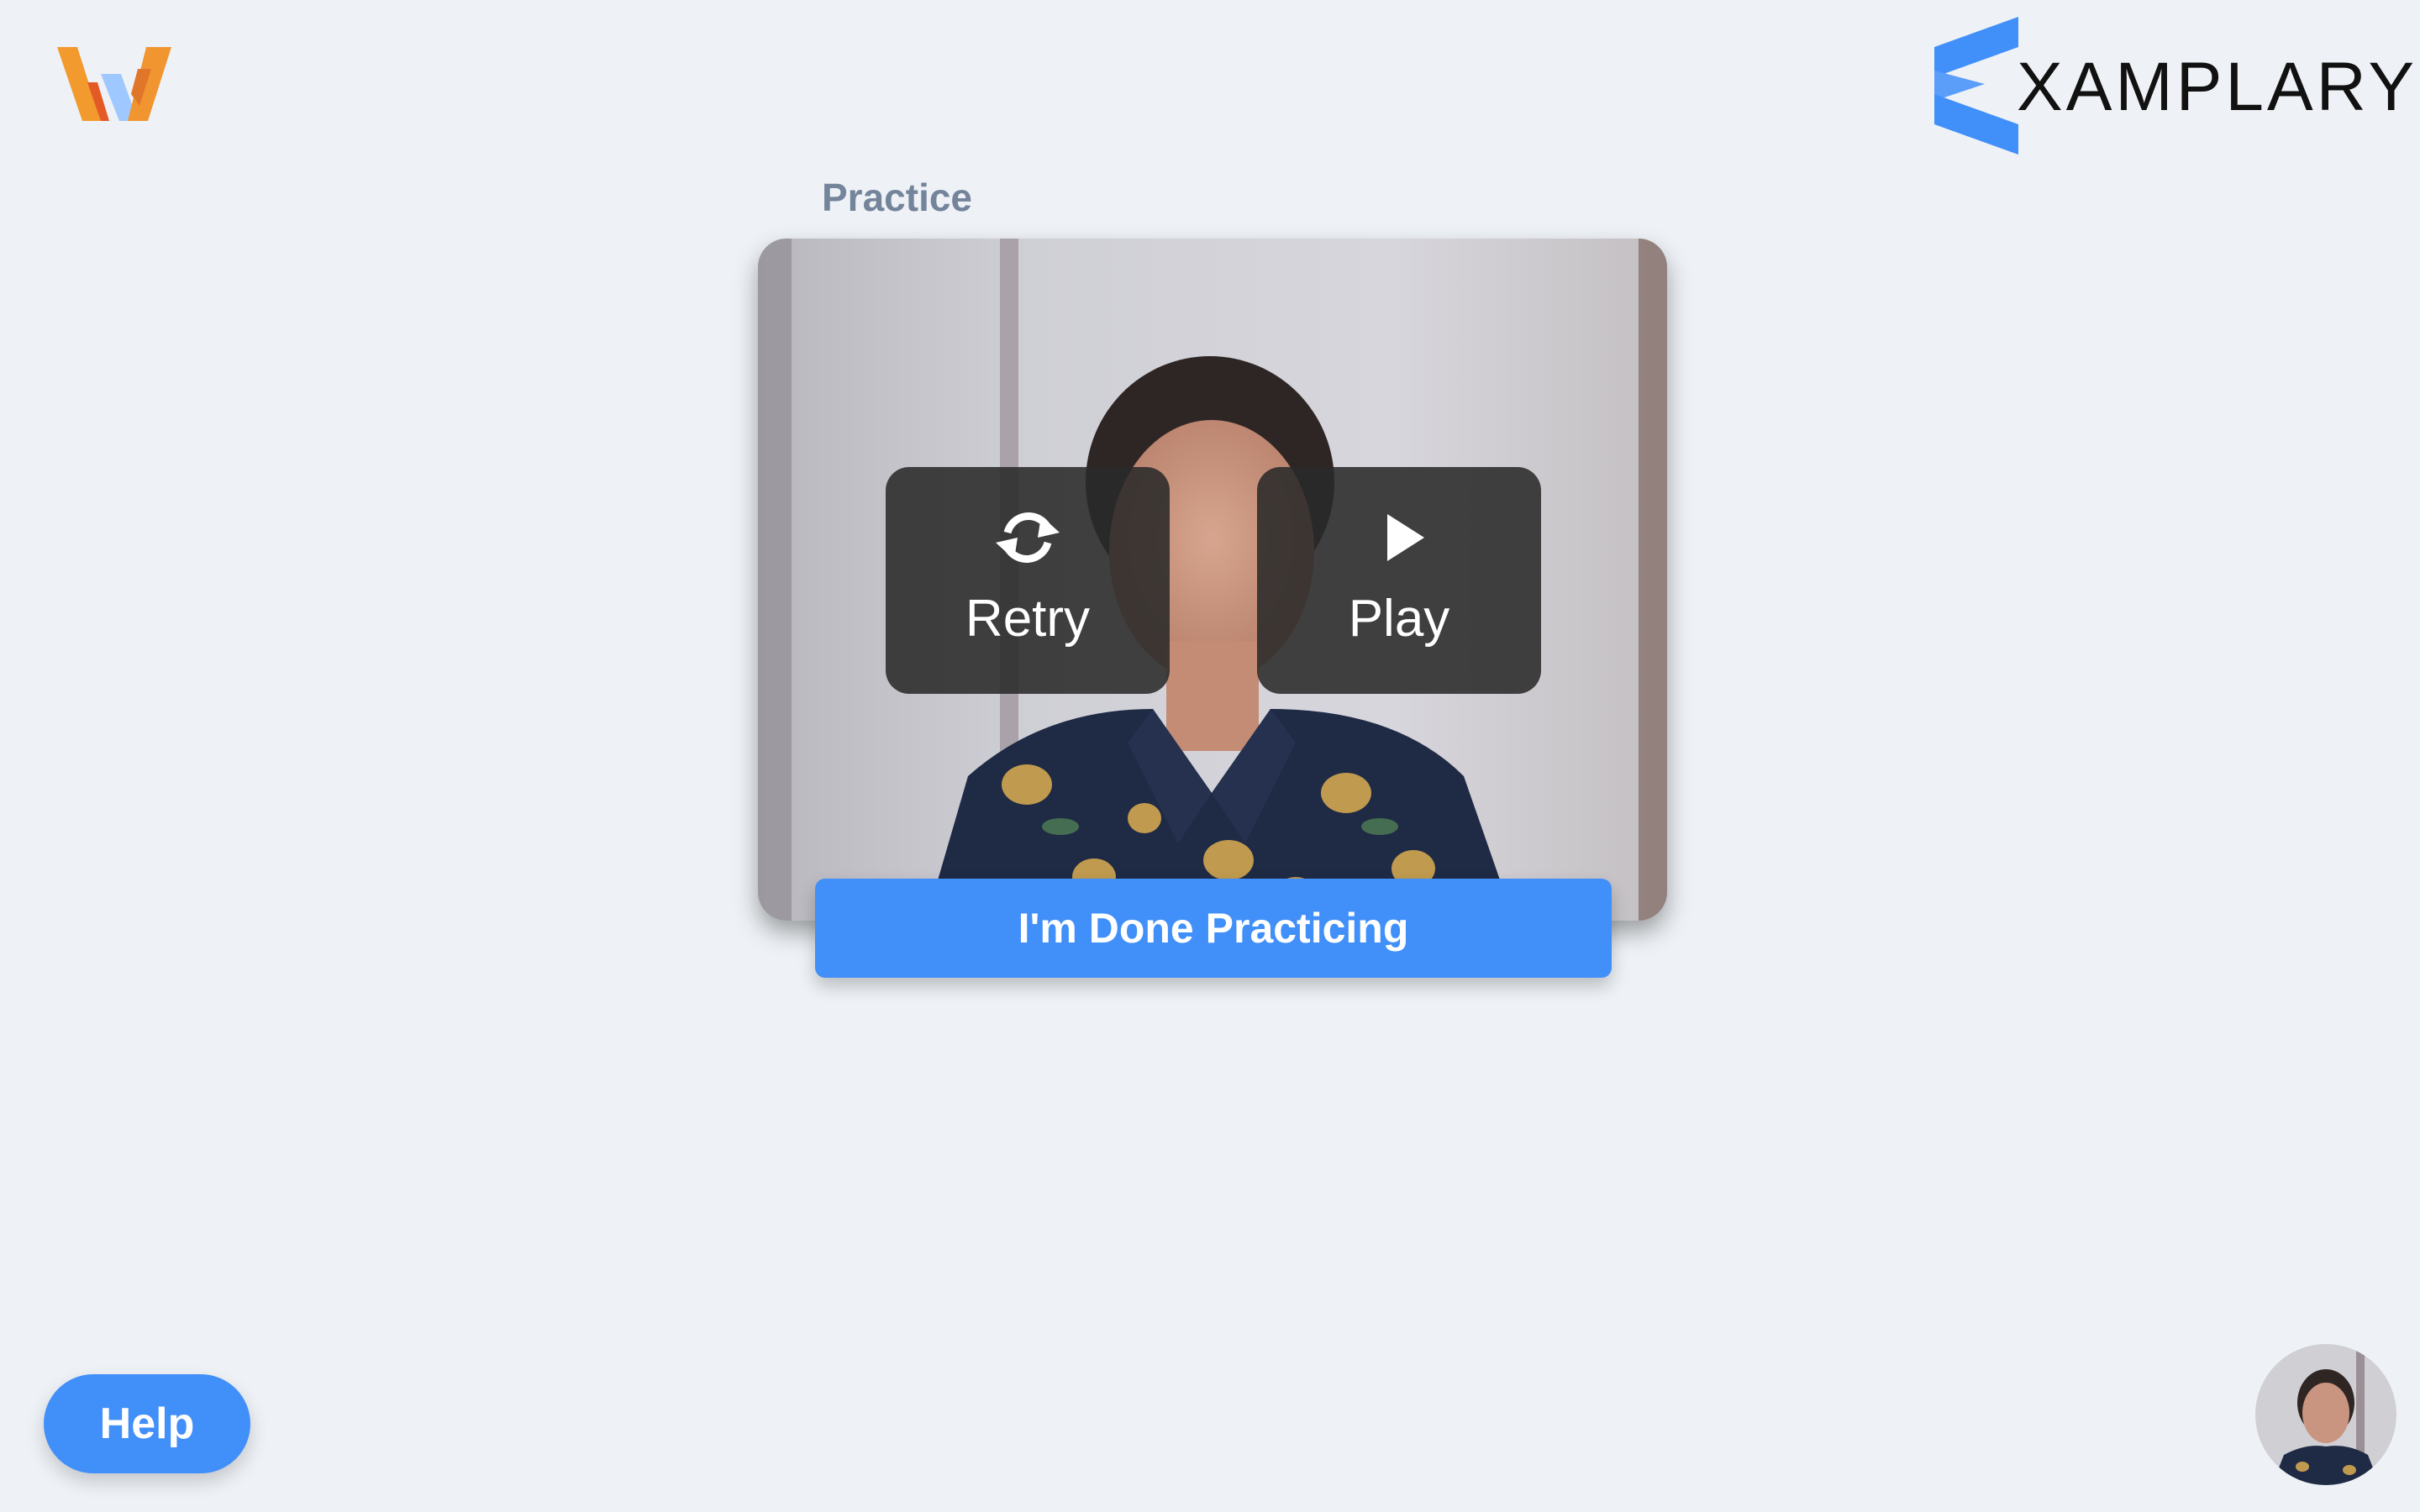 The image size is (2420, 1512). I want to click on xamplary-logo: XAMPLARY, so click(2175, 86).